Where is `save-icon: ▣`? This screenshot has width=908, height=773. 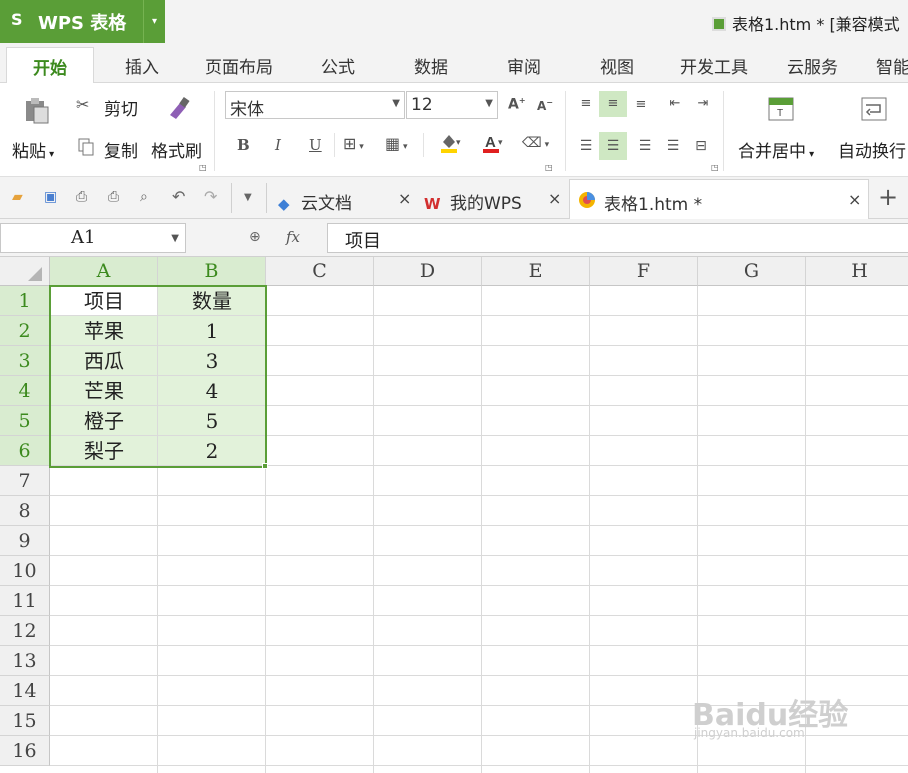
save-icon: ▣ is located at coordinates (50, 197).